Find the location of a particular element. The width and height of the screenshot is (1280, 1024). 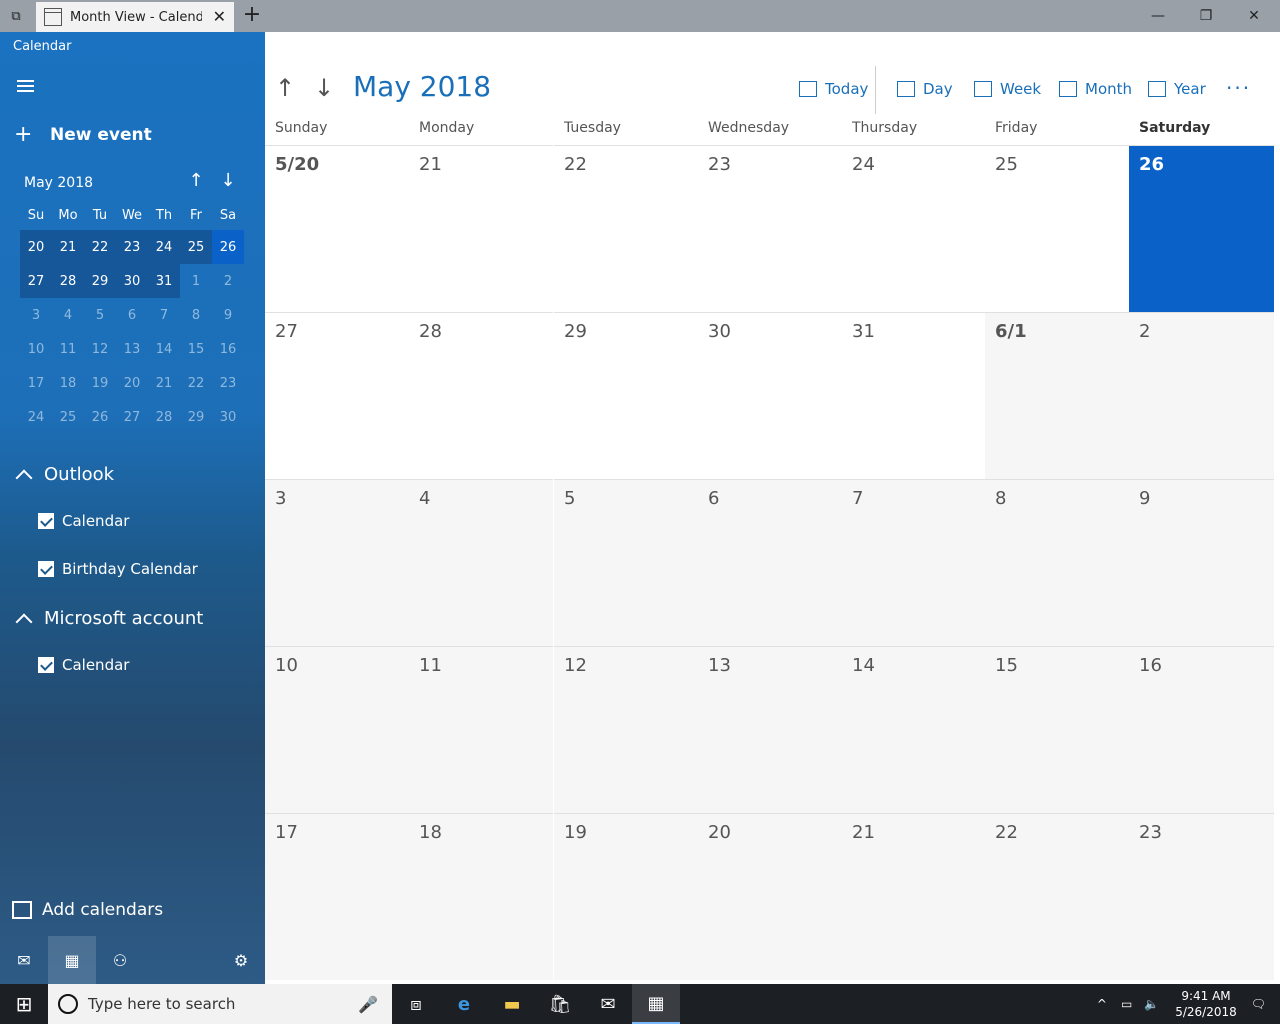

mini-day-cell: 16 is located at coordinates (228, 349).